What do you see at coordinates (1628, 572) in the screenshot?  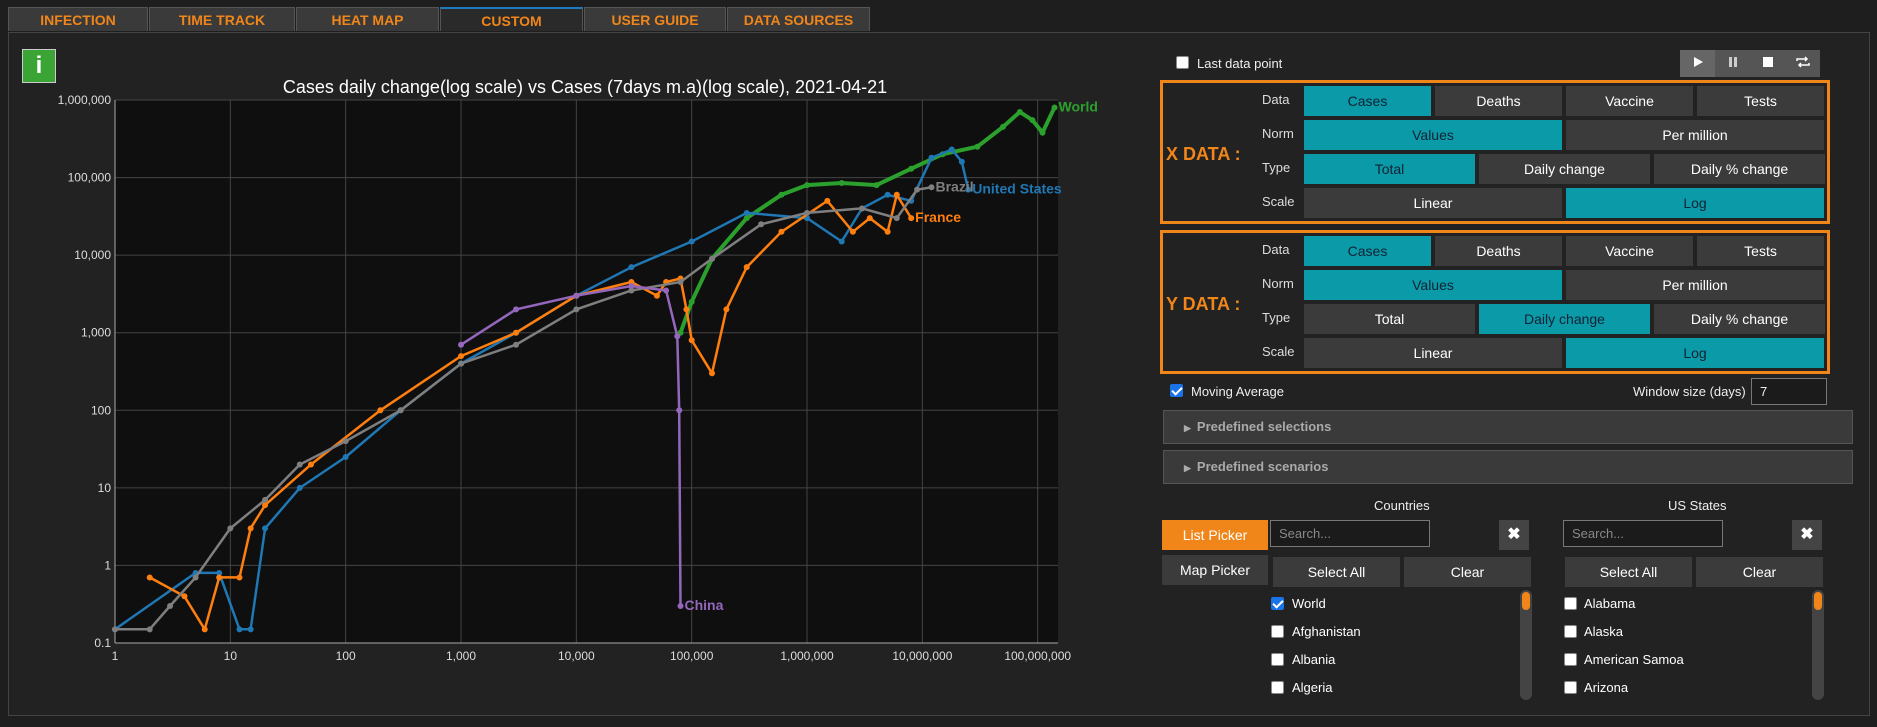 I see `us-states-select-all-button: Select All` at bounding box center [1628, 572].